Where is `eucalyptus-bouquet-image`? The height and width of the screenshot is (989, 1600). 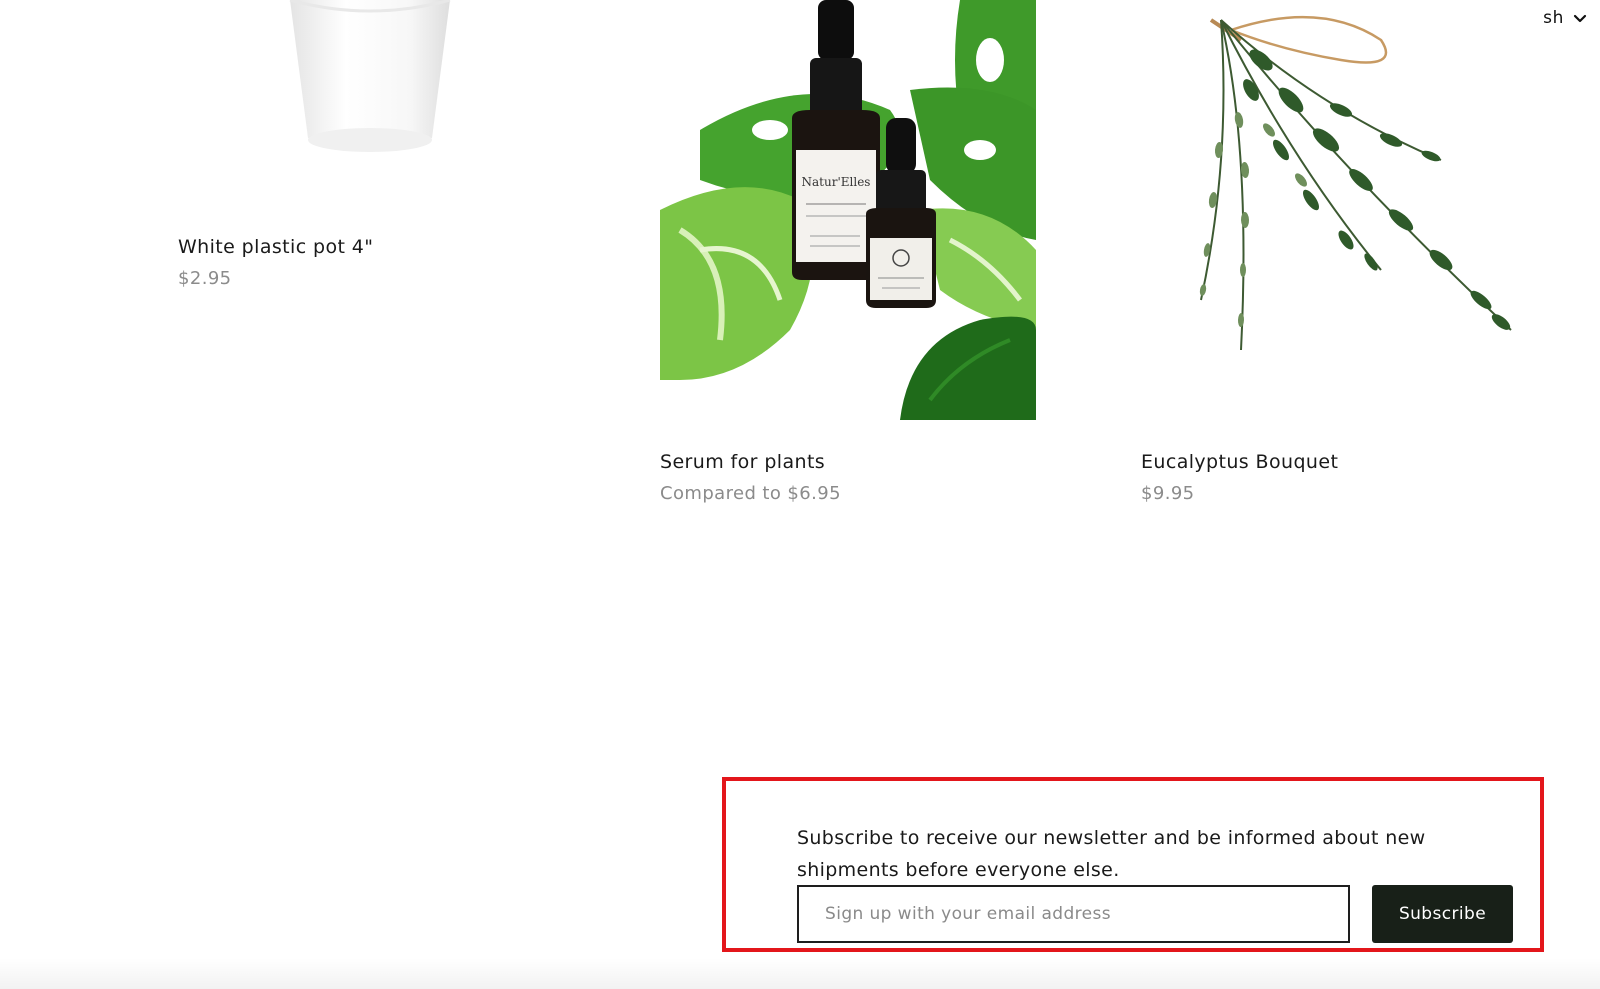 eucalyptus-bouquet-image is located at coordinates (1341, 210).